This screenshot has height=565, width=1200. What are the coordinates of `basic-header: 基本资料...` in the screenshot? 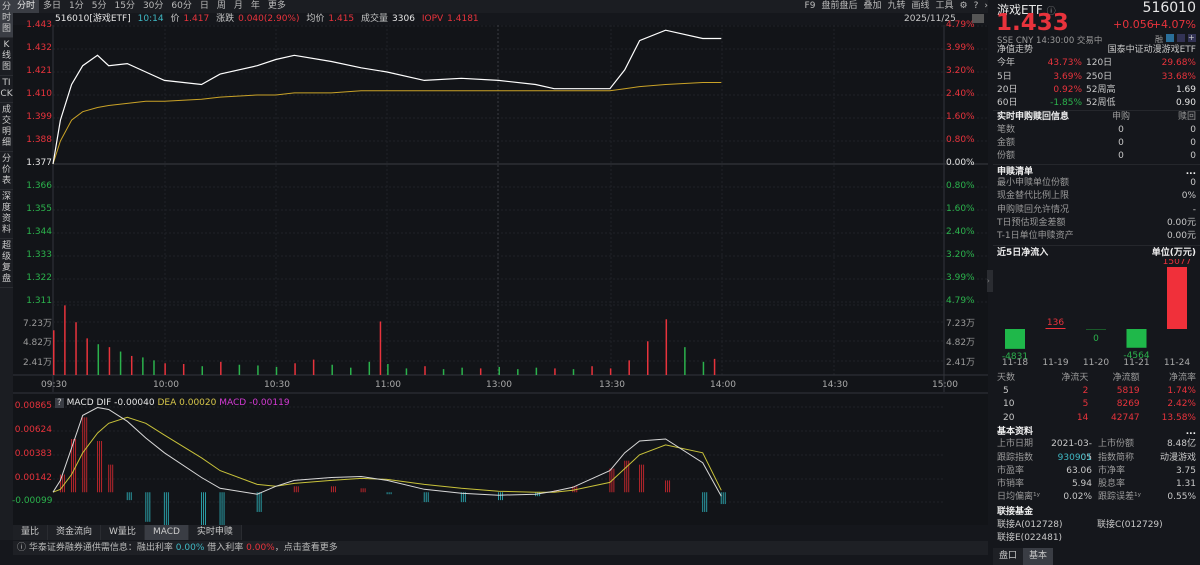 It's located at (1096, 431).